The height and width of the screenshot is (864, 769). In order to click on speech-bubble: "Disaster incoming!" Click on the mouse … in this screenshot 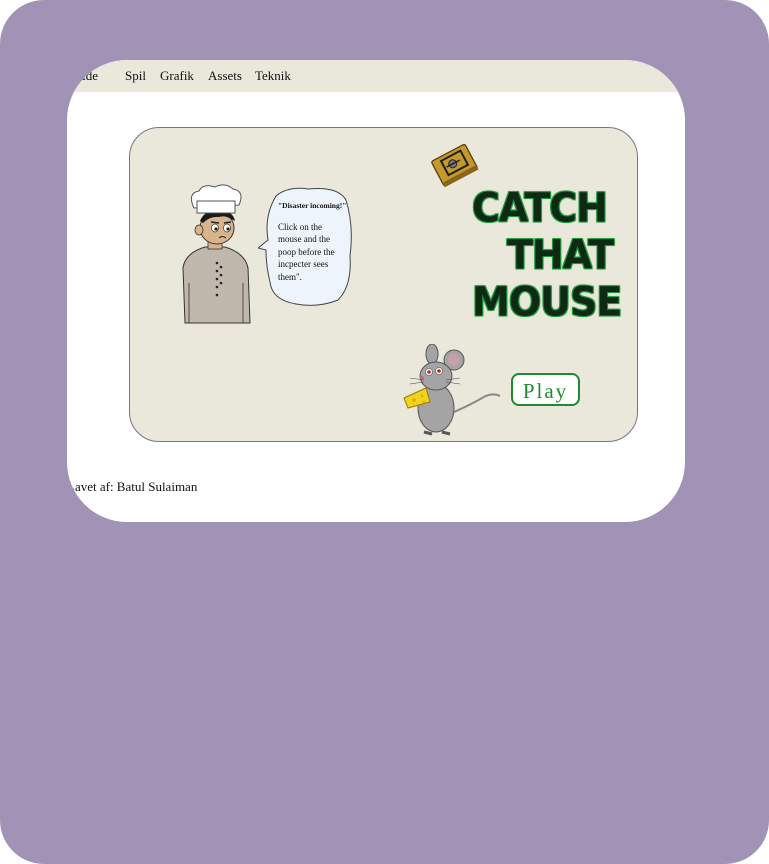, I will do `click(312, 241)`.